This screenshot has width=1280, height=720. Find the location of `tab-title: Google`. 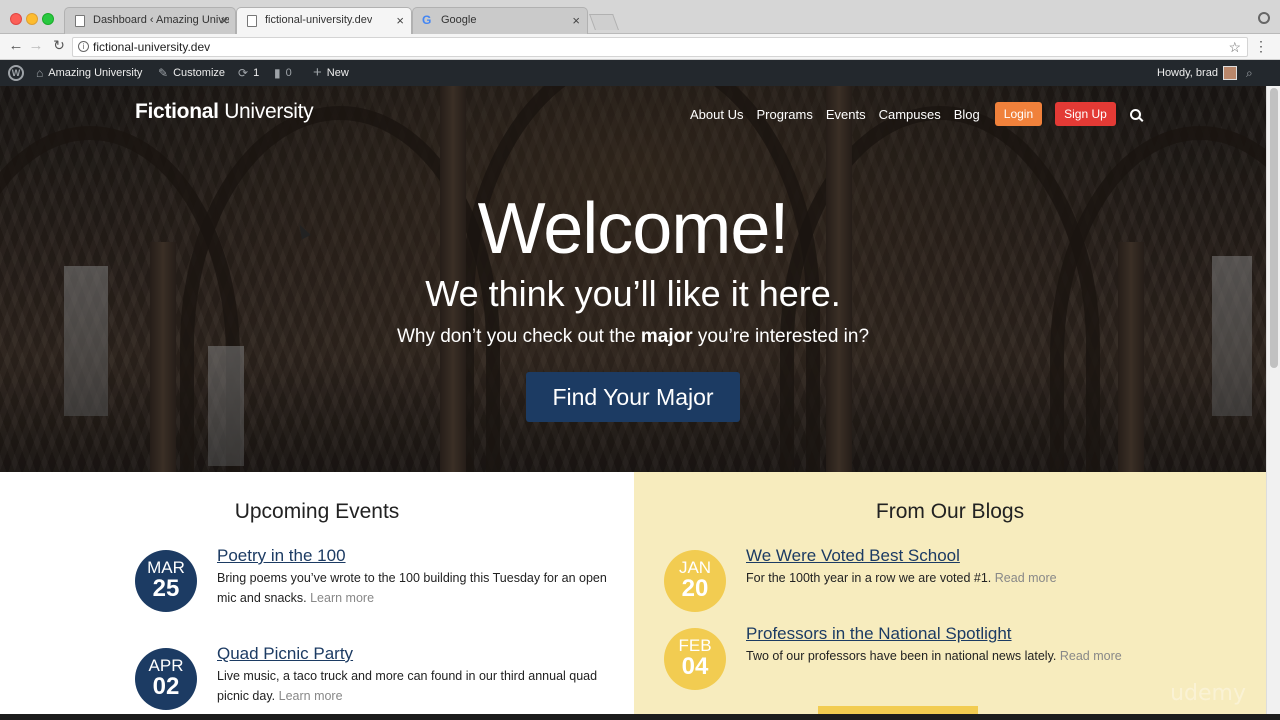

tab-title: Google is located at coordinates (459, 20).